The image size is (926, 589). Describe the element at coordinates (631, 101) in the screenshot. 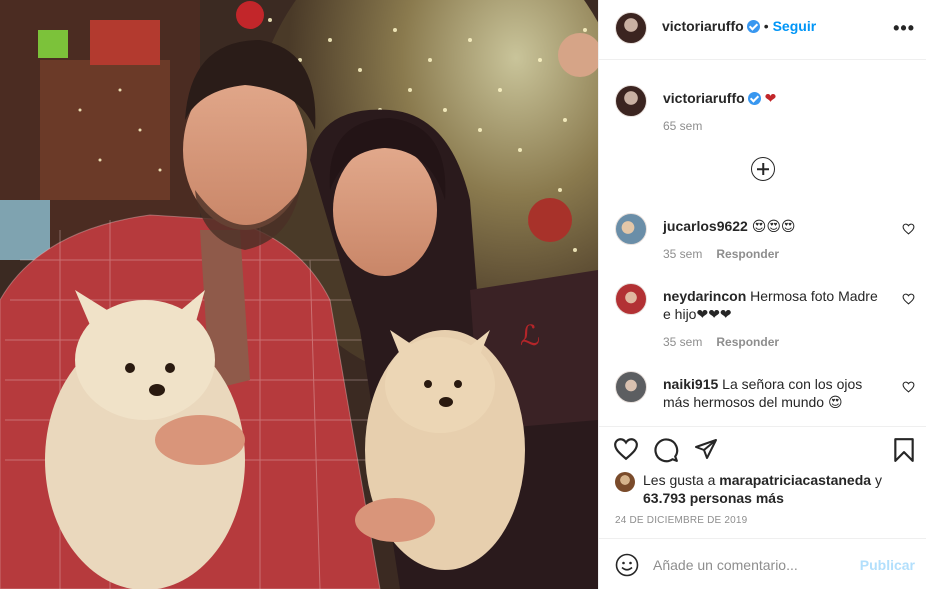

I see `caption-avatar` at that location.